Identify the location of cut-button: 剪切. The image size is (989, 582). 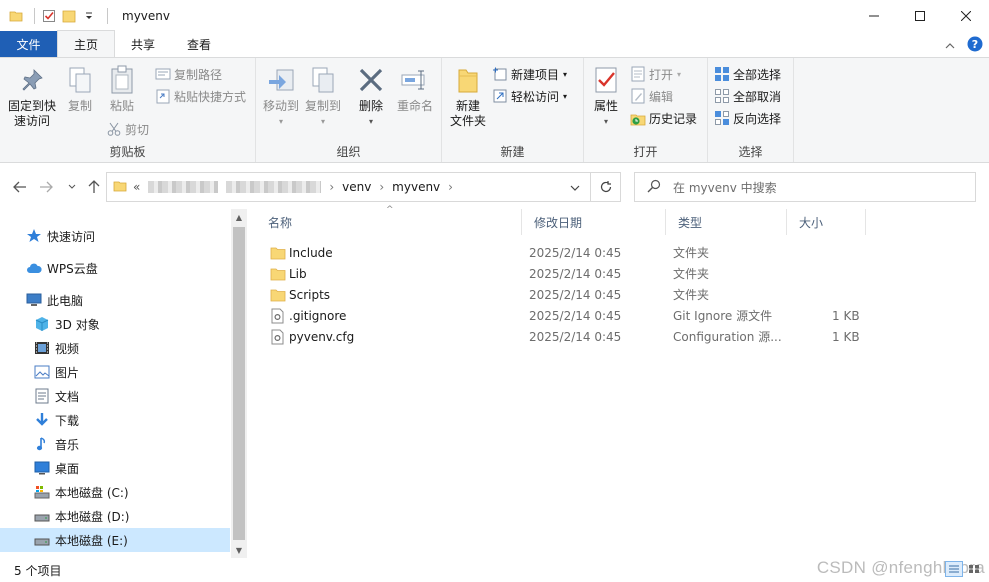
(127, 129).